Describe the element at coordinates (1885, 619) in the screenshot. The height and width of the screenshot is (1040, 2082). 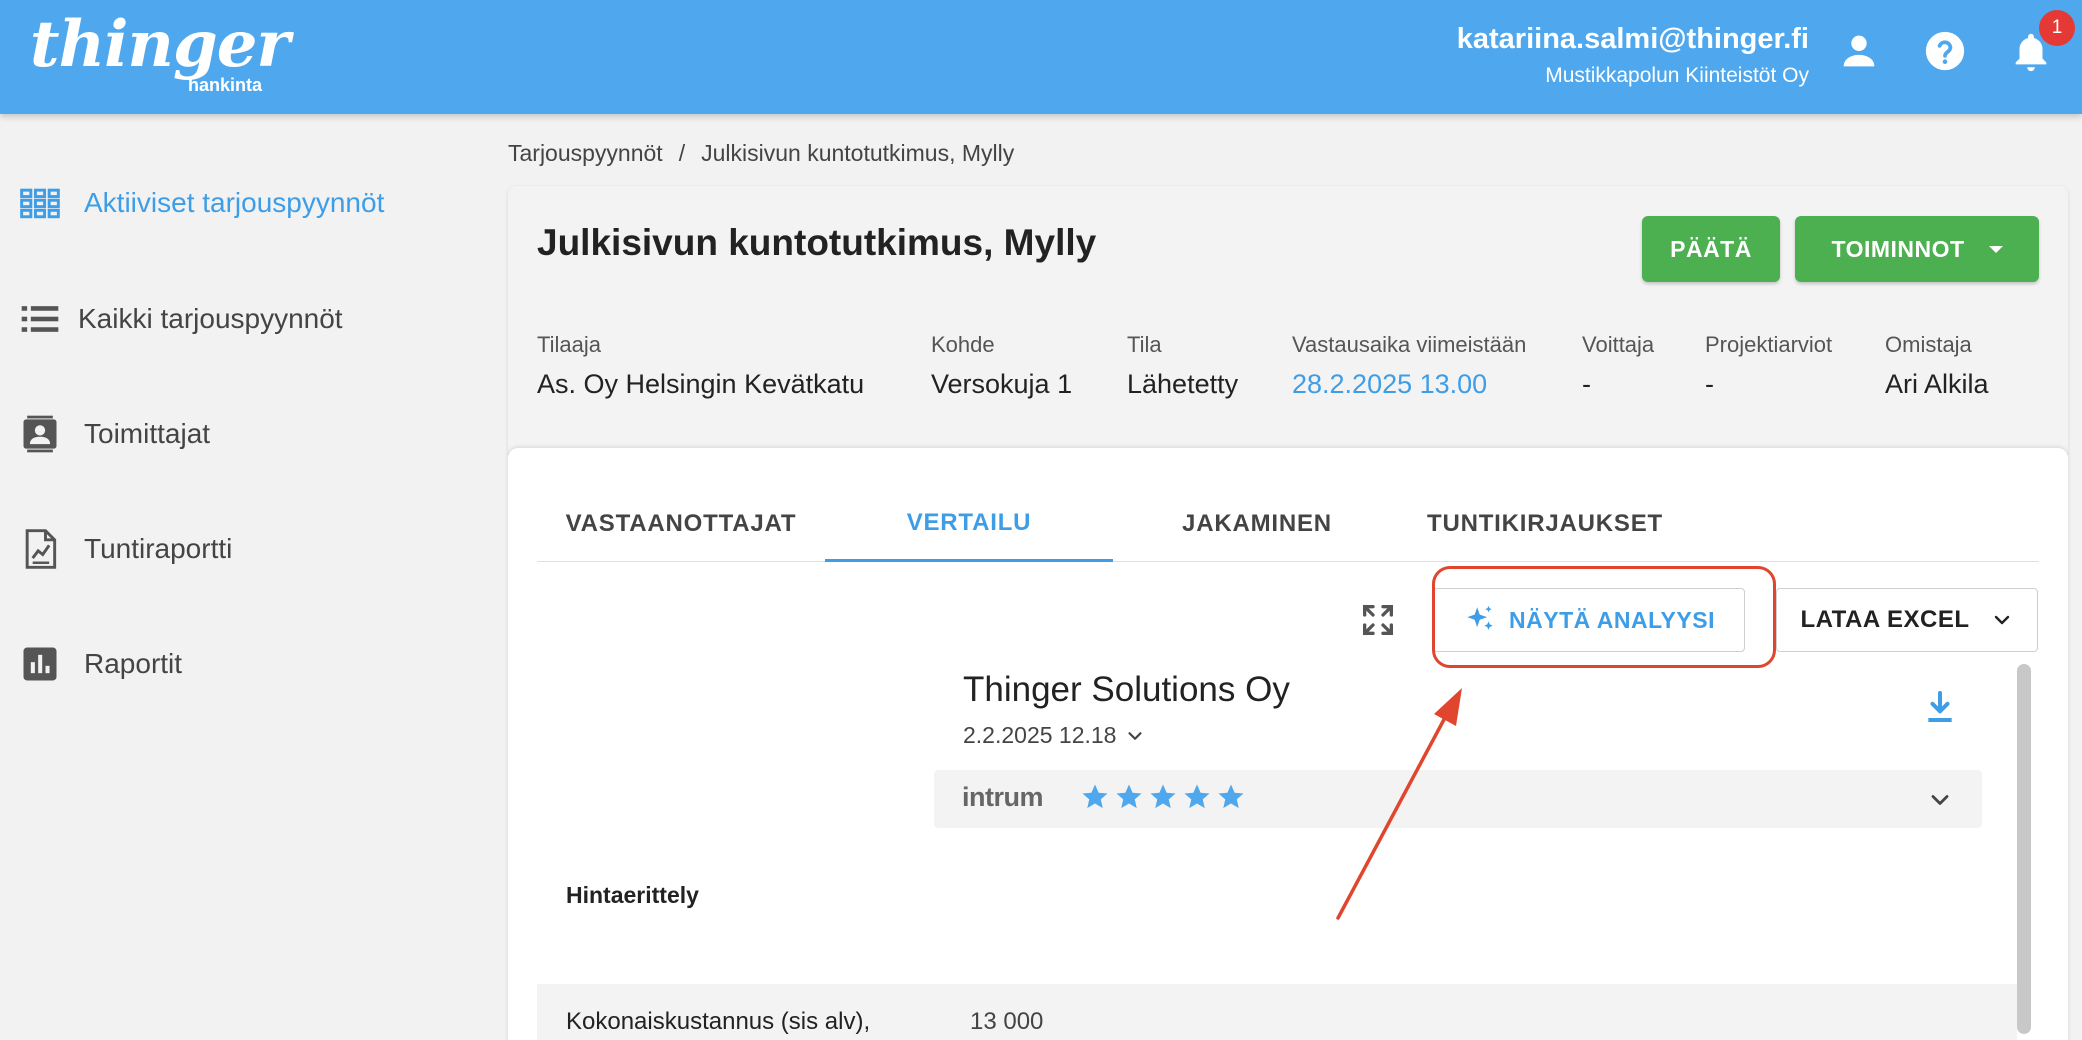
I see `download-excel-label: LATAA EXCEL` at that location.